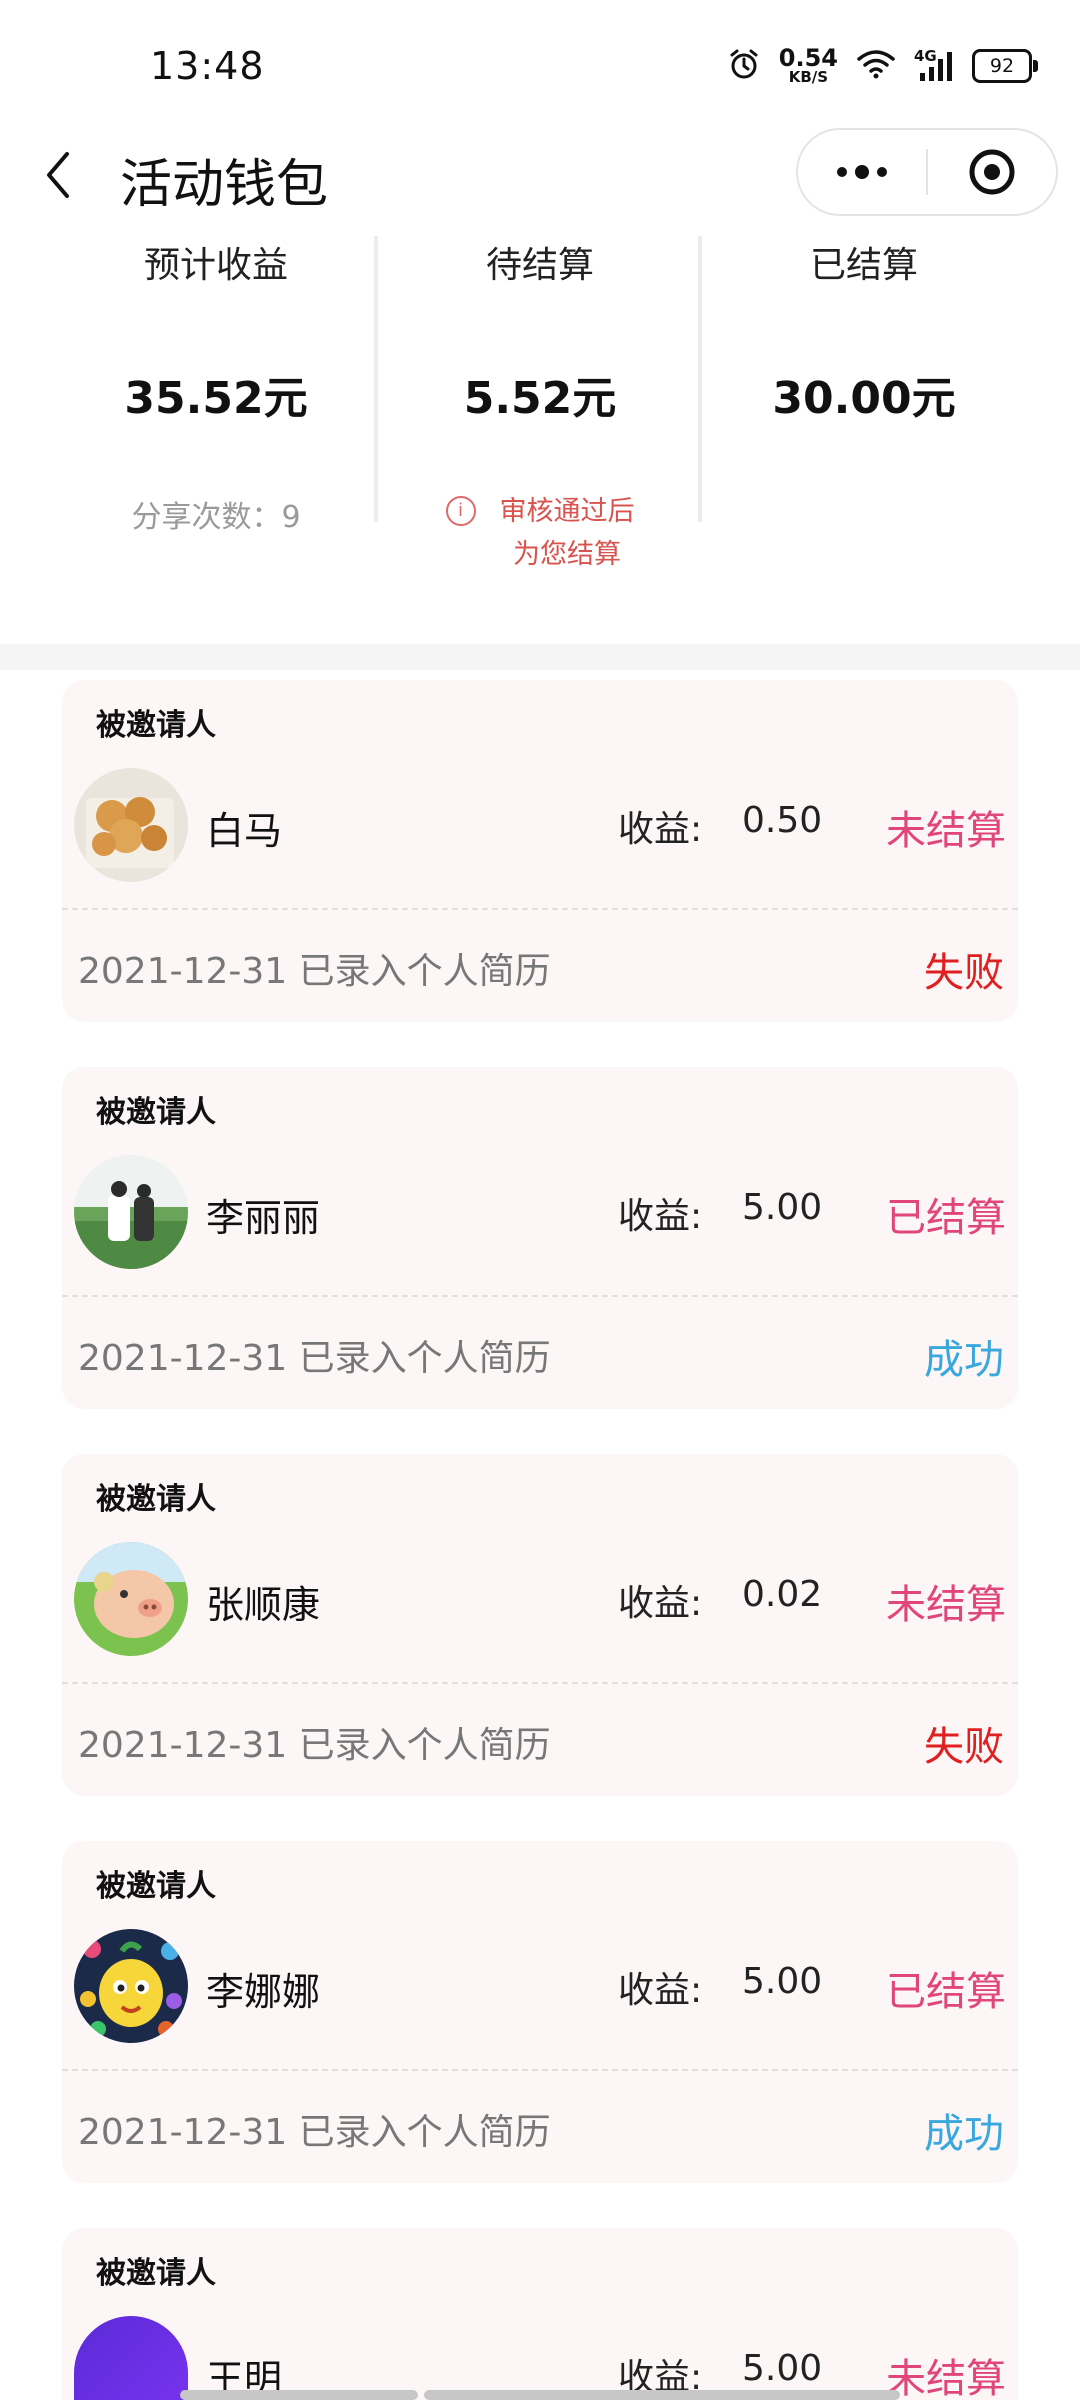 The height and width of the screenshot is (2404, 1080). What do you see at coordinates (744, 66) in the screenshot?
I see `alarm-icon` at bounding box center [744, 66].